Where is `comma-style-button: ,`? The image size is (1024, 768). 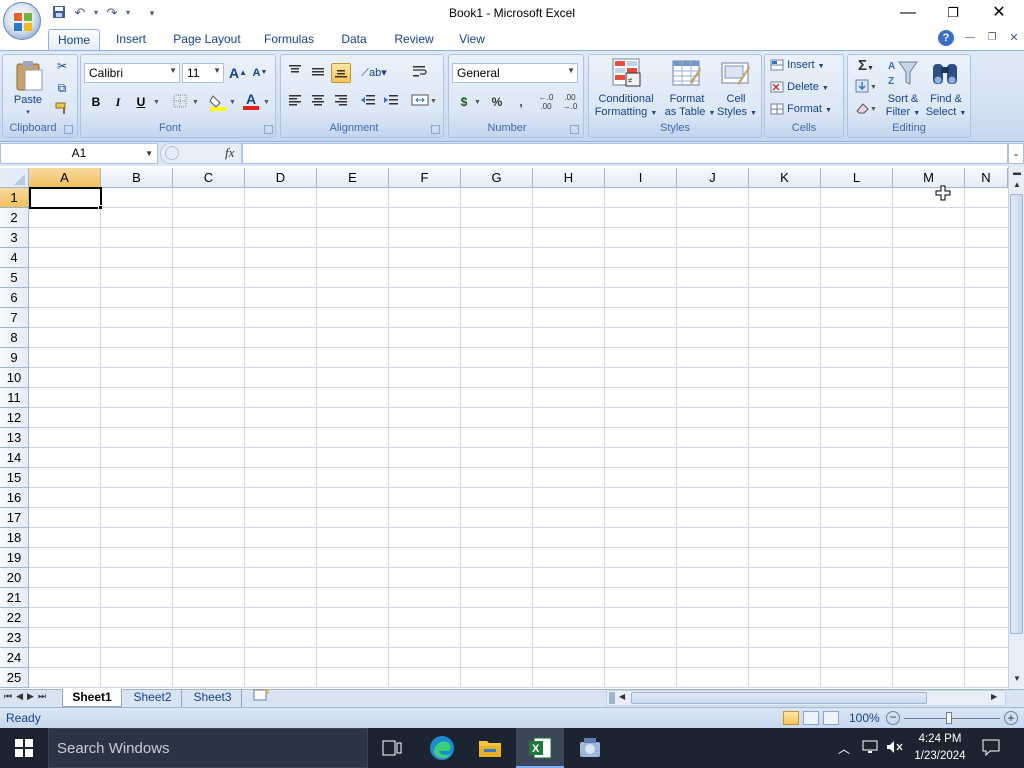 comma-style-button: , is located at coordinates (521, 102).